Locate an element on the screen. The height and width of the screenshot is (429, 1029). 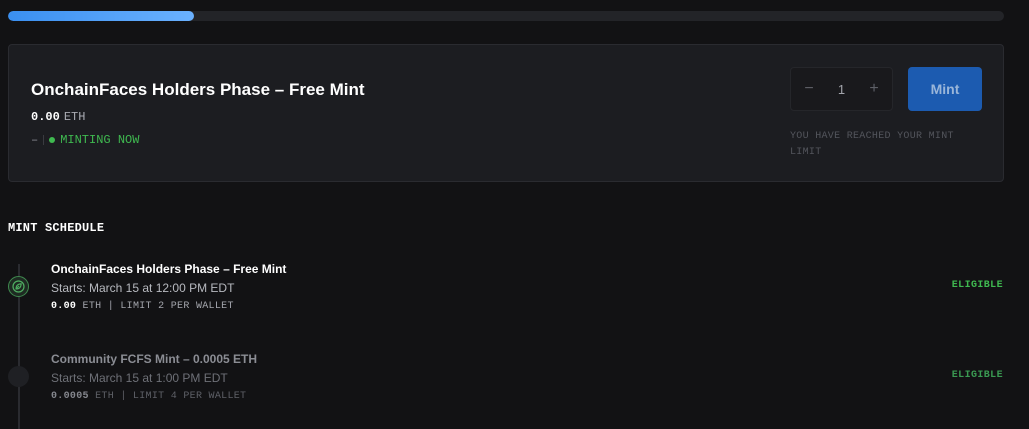
phase-status-row: – MINTING NOW is located at coordinates (85, 140).